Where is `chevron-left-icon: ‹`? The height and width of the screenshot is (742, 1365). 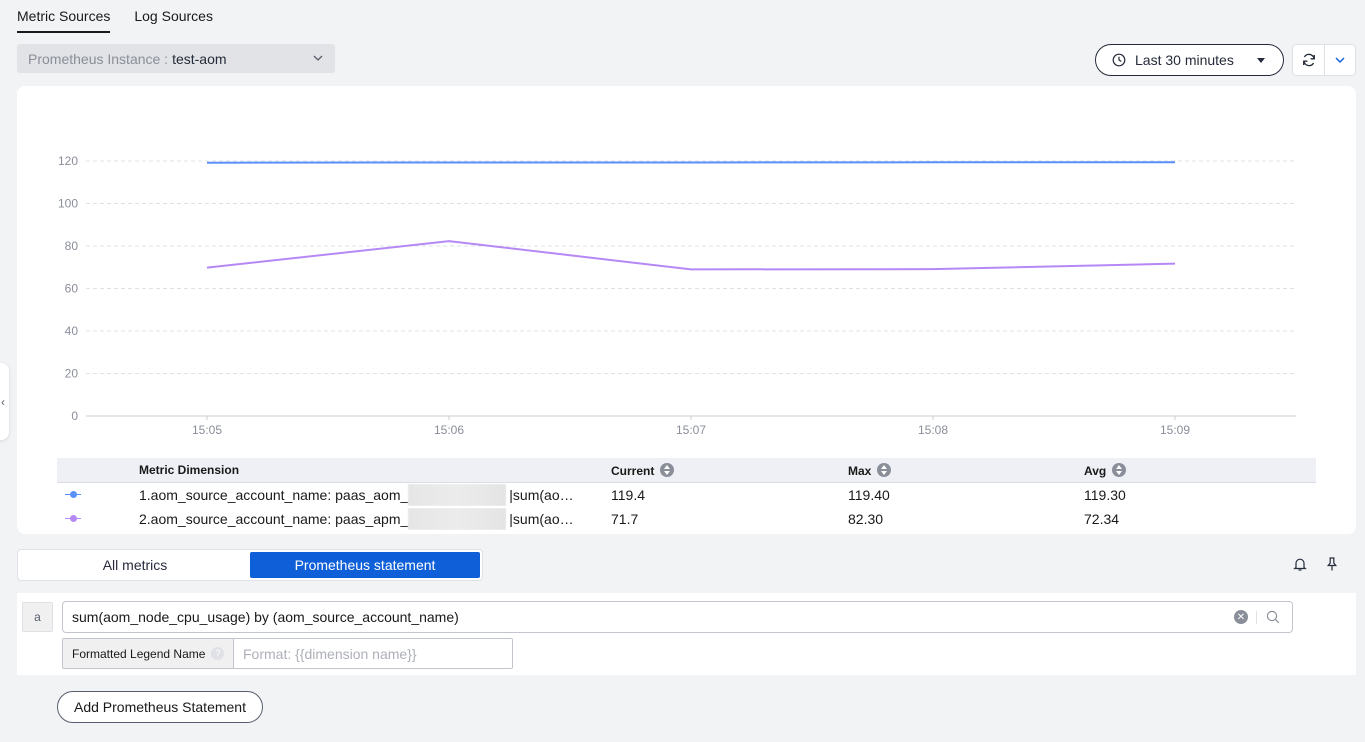 chevron-left-icon: ‹ is located at coordinates (3, 401).